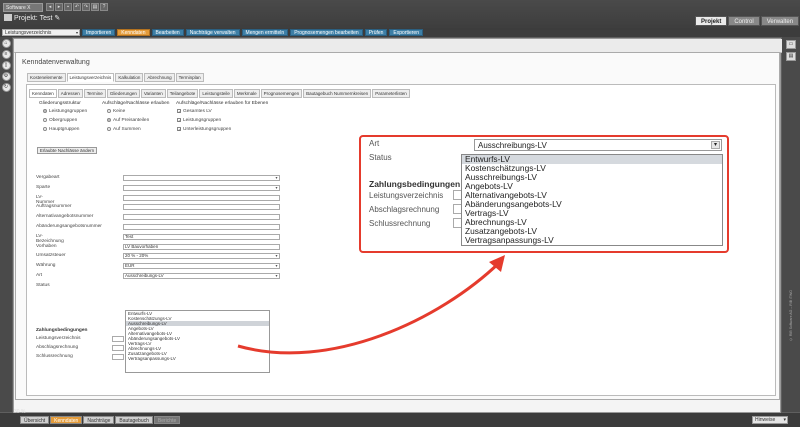  Describe the element at coordinates (784, 420) in the screenshot. I see `chevron-down-icon: ▾` at that location.